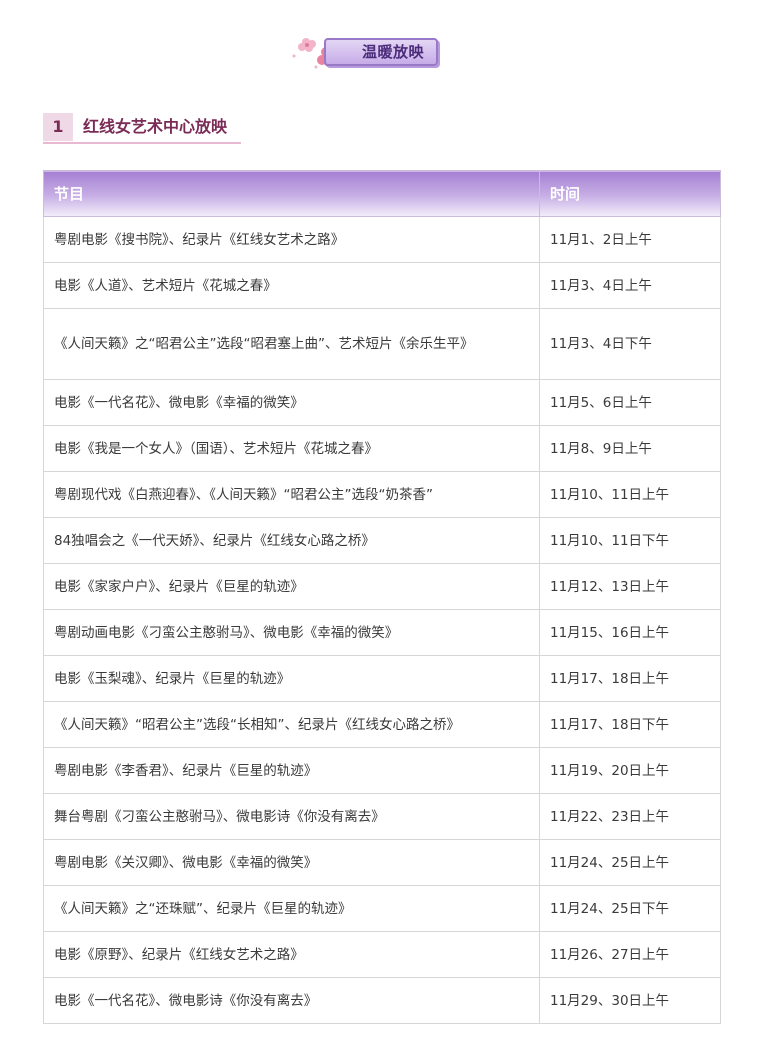  What do you see at coordinates (630, 285) in the screenshot?
I see `time-cell: 11月3、4日上午` at bounding box center [630, 285].